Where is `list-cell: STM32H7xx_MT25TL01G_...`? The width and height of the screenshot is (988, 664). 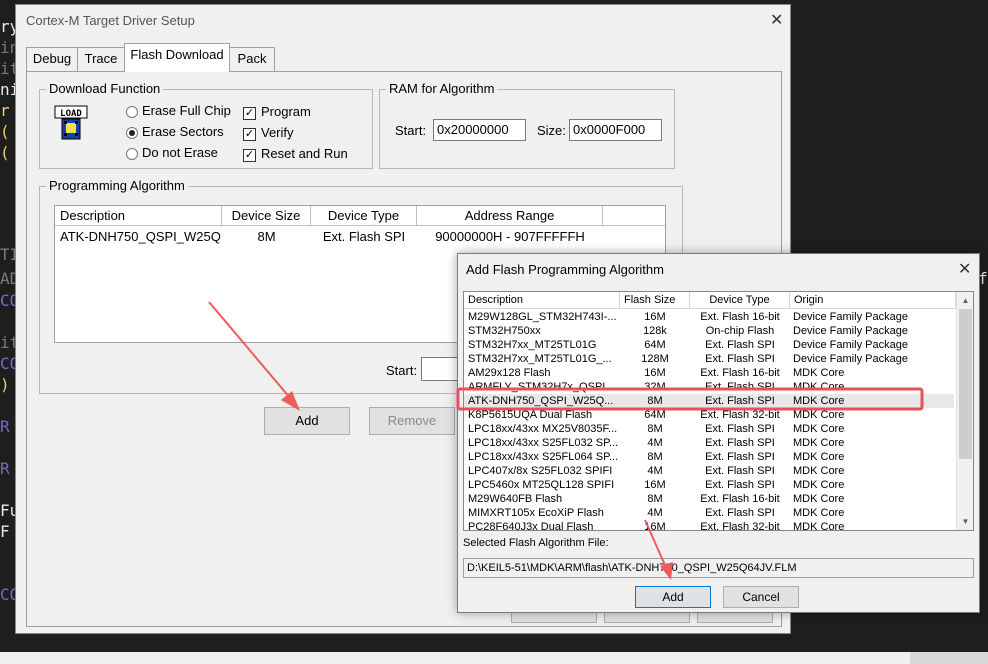
list-cell: STM32H7xx_MT25TL01G_... is located at coordinates (540, 359).